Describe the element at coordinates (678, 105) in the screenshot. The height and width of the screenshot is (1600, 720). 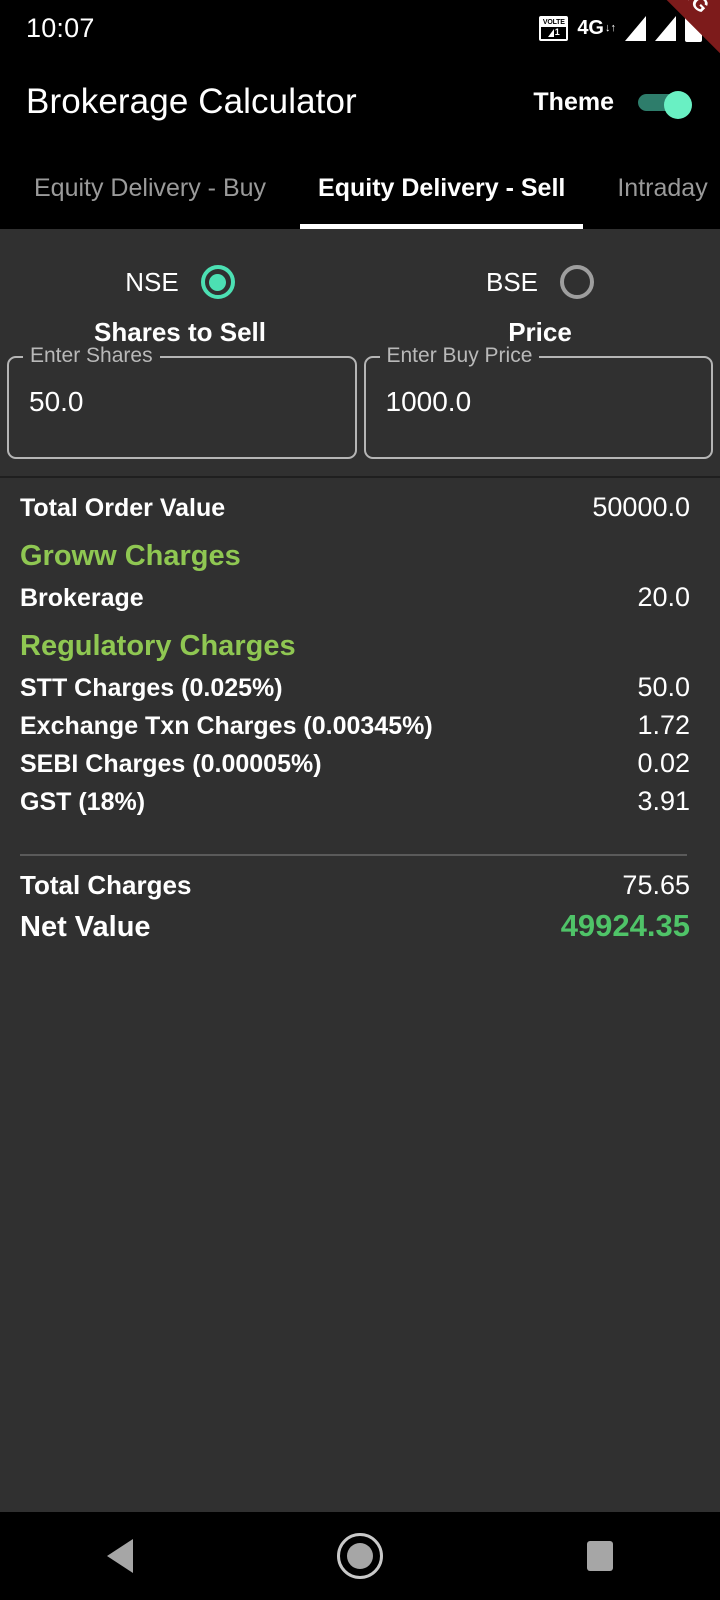
I see `theme-toggle-thumb` at that location.